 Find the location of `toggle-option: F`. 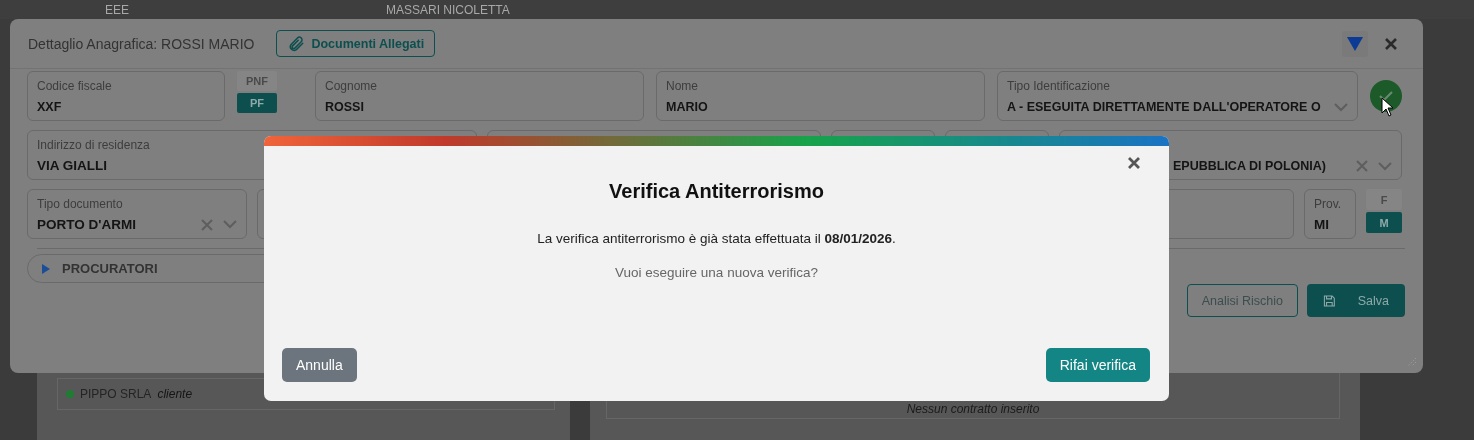

toggle-option: F is located at coordinates (1384, 199).